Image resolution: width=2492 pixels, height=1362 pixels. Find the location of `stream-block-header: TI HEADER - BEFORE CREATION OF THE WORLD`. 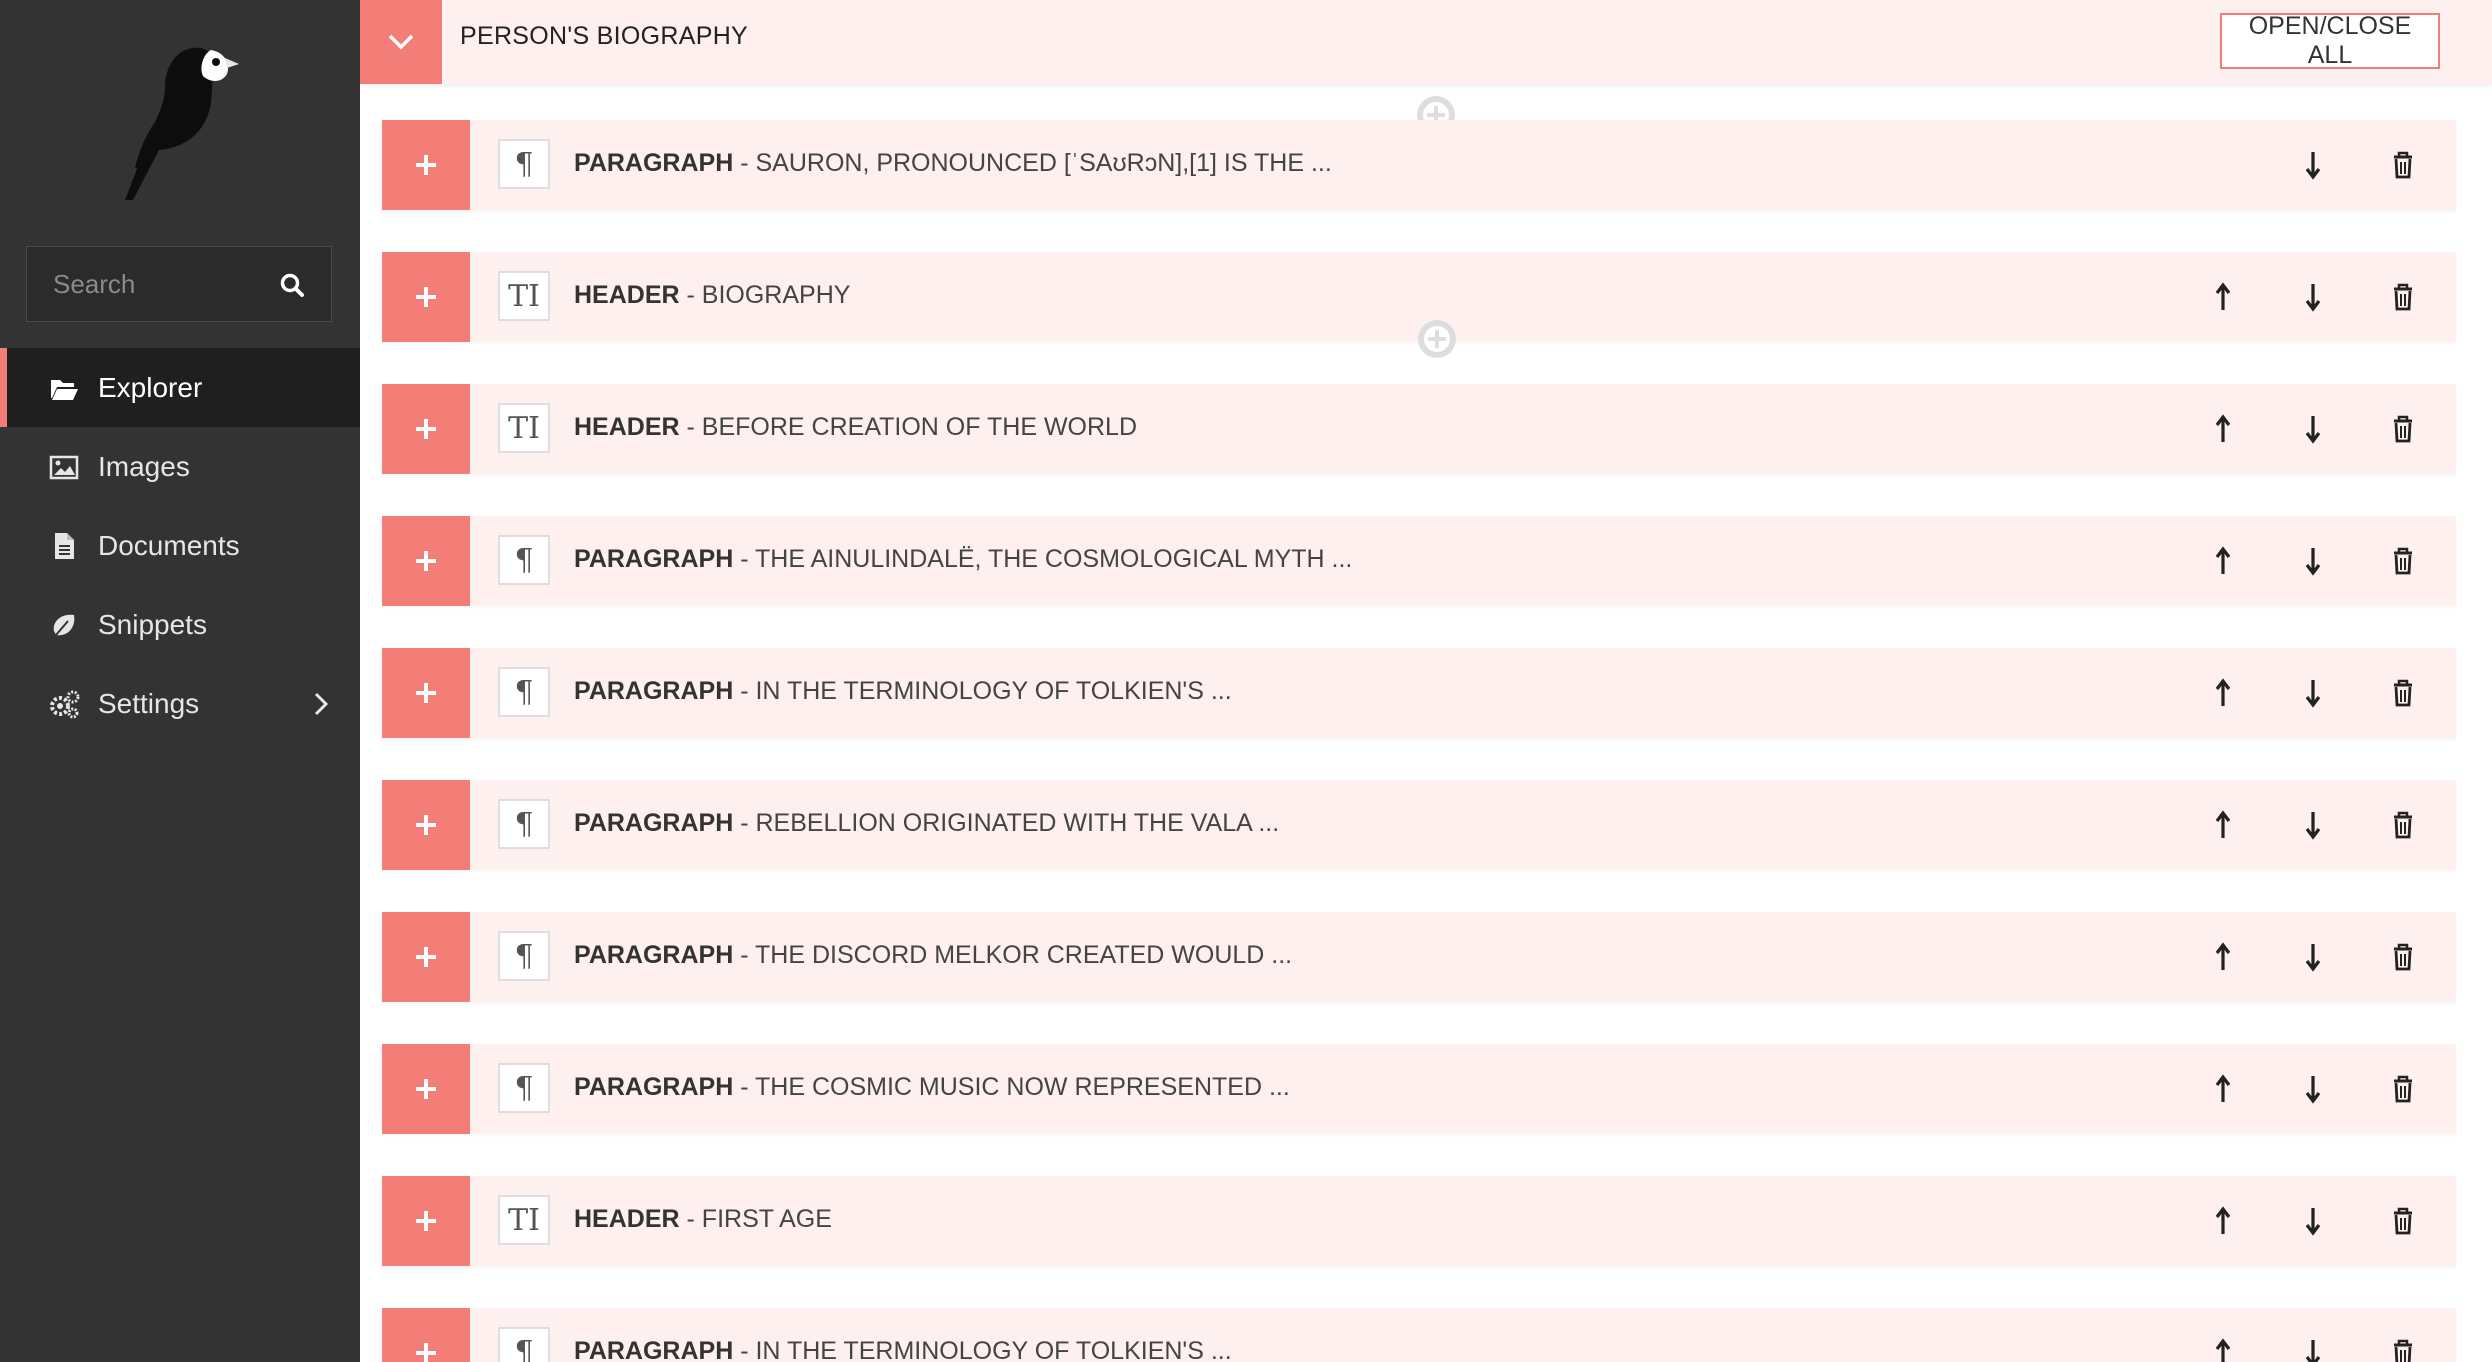

stream-block-header: TI HEADER - BEFORE CREATION OF THE WORLD is located at coordinates (1419, 429).